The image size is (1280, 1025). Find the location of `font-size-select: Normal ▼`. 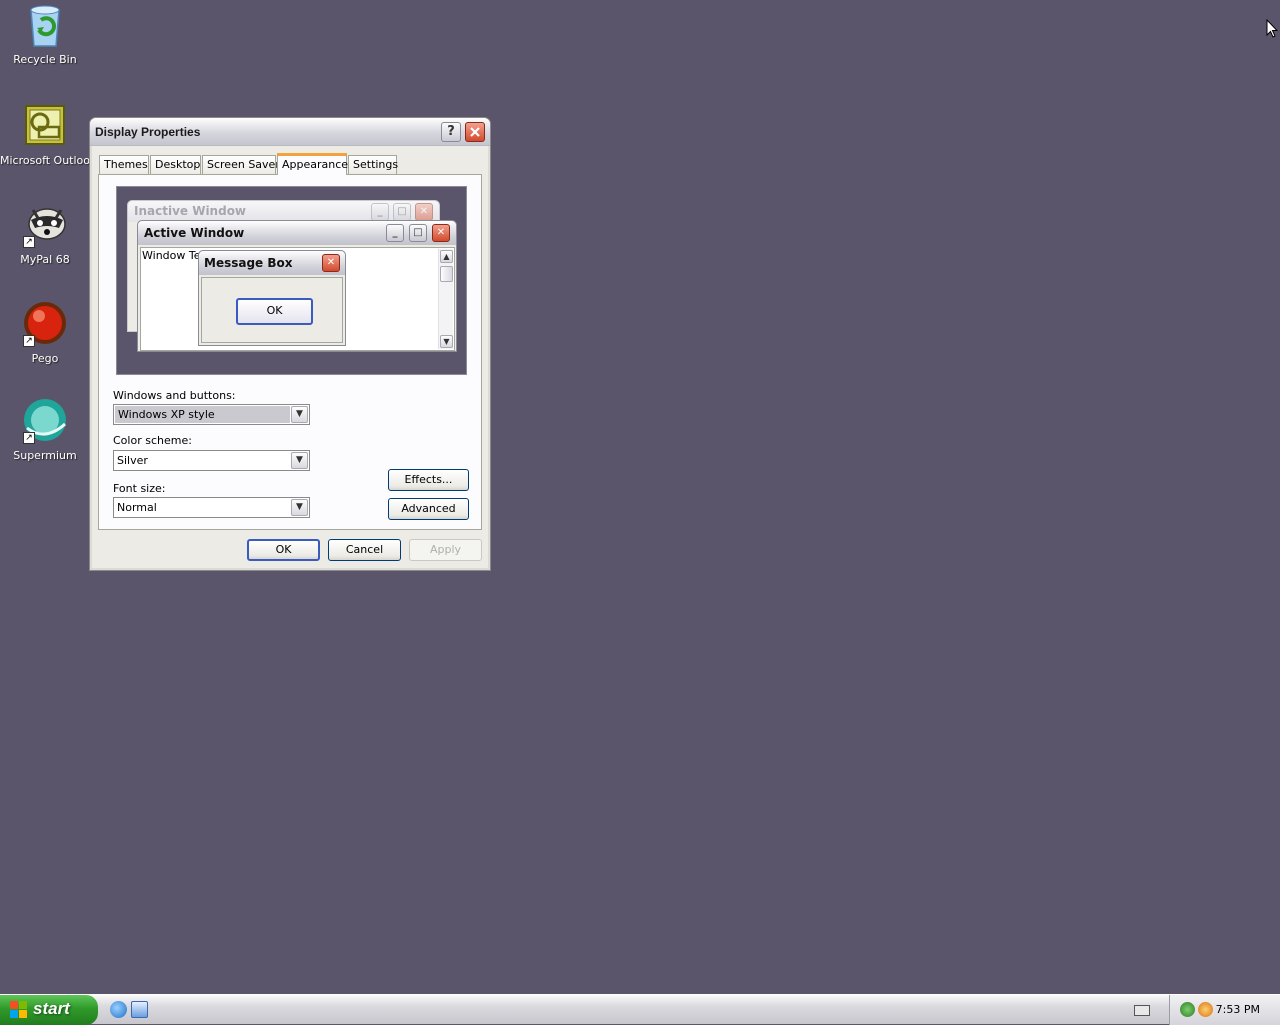

font-size-select: Normal ▼ is located at coordinates (211, 507).